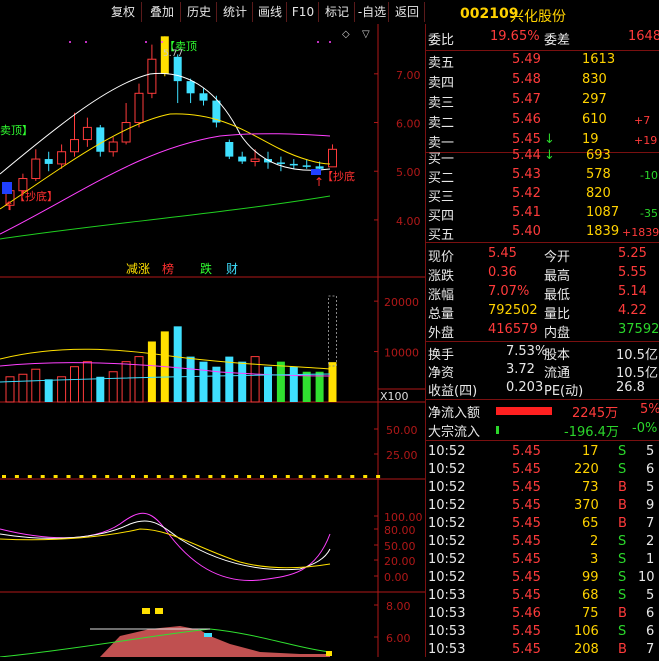 The width and height of the screenshot is (659, 661). Describe the element at coordinates (586, 649) in the screenshot. I see `tick-volume: 208` at that location.